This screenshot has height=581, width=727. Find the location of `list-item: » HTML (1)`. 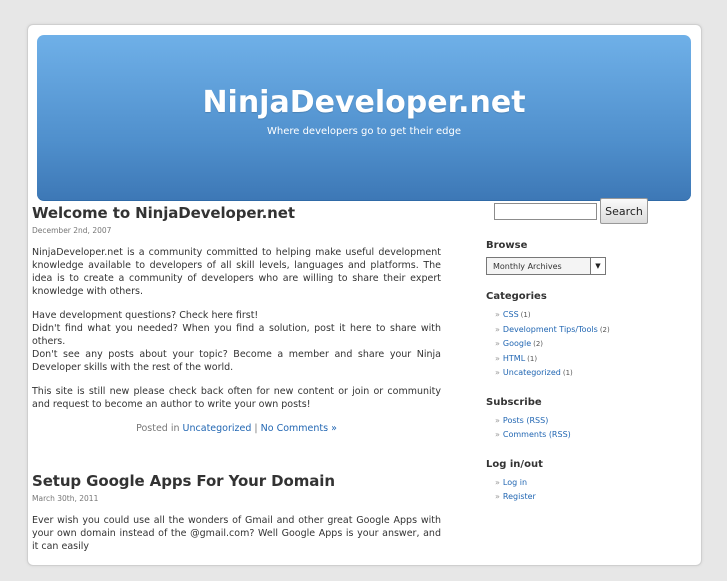

list-item: » HTML (1) is located at coordinates (575, 359).